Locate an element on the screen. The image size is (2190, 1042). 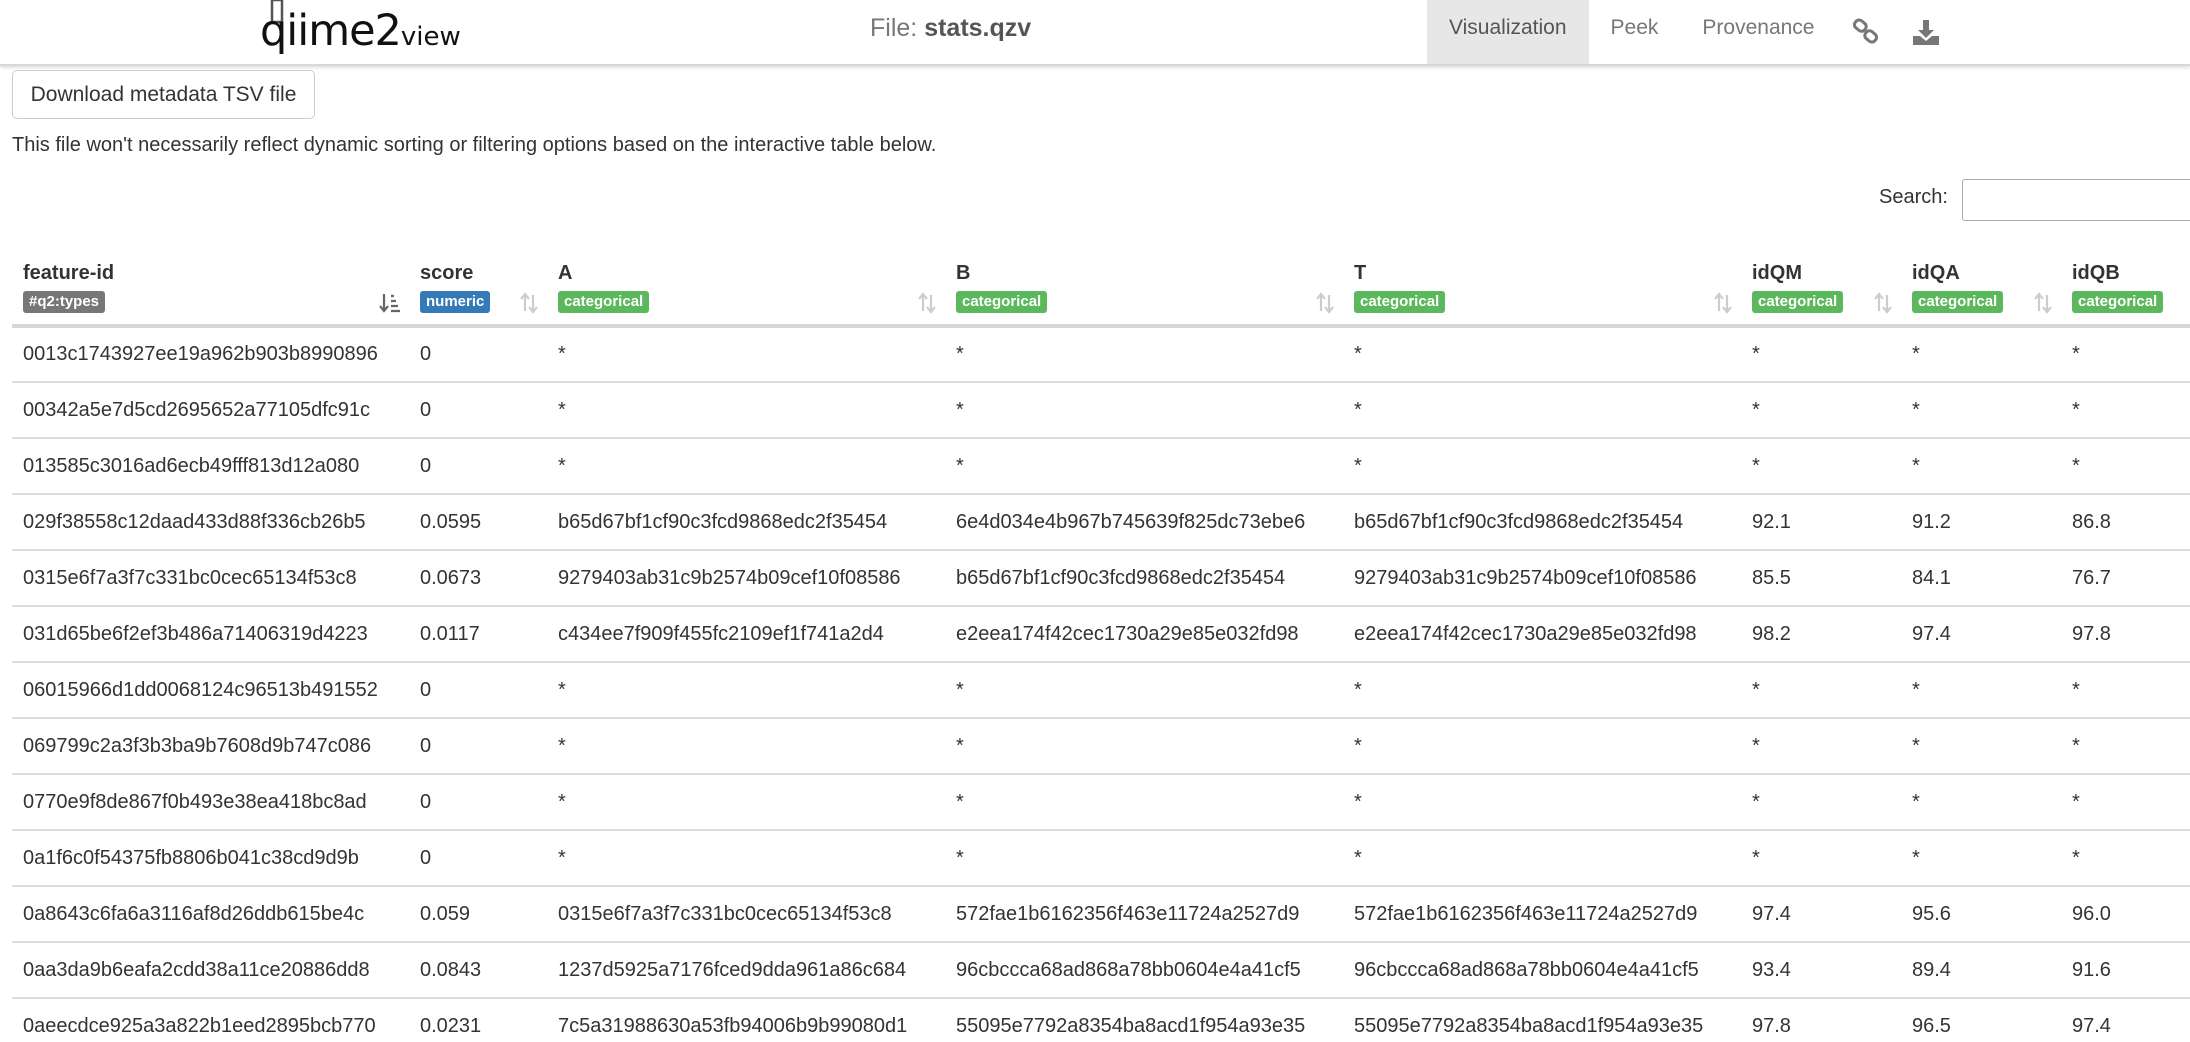
cell-feature-id: 0a8643c6fa6a3116af8d26ddb615be4c is located at coordinates (210, 914).